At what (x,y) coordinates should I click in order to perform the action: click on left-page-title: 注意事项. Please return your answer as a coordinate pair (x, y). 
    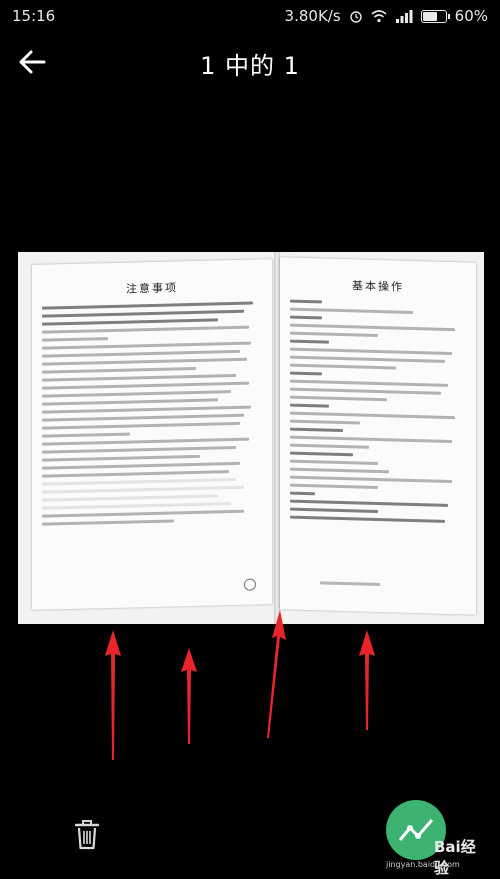
    Looking at the image, I should click on (152, 288).